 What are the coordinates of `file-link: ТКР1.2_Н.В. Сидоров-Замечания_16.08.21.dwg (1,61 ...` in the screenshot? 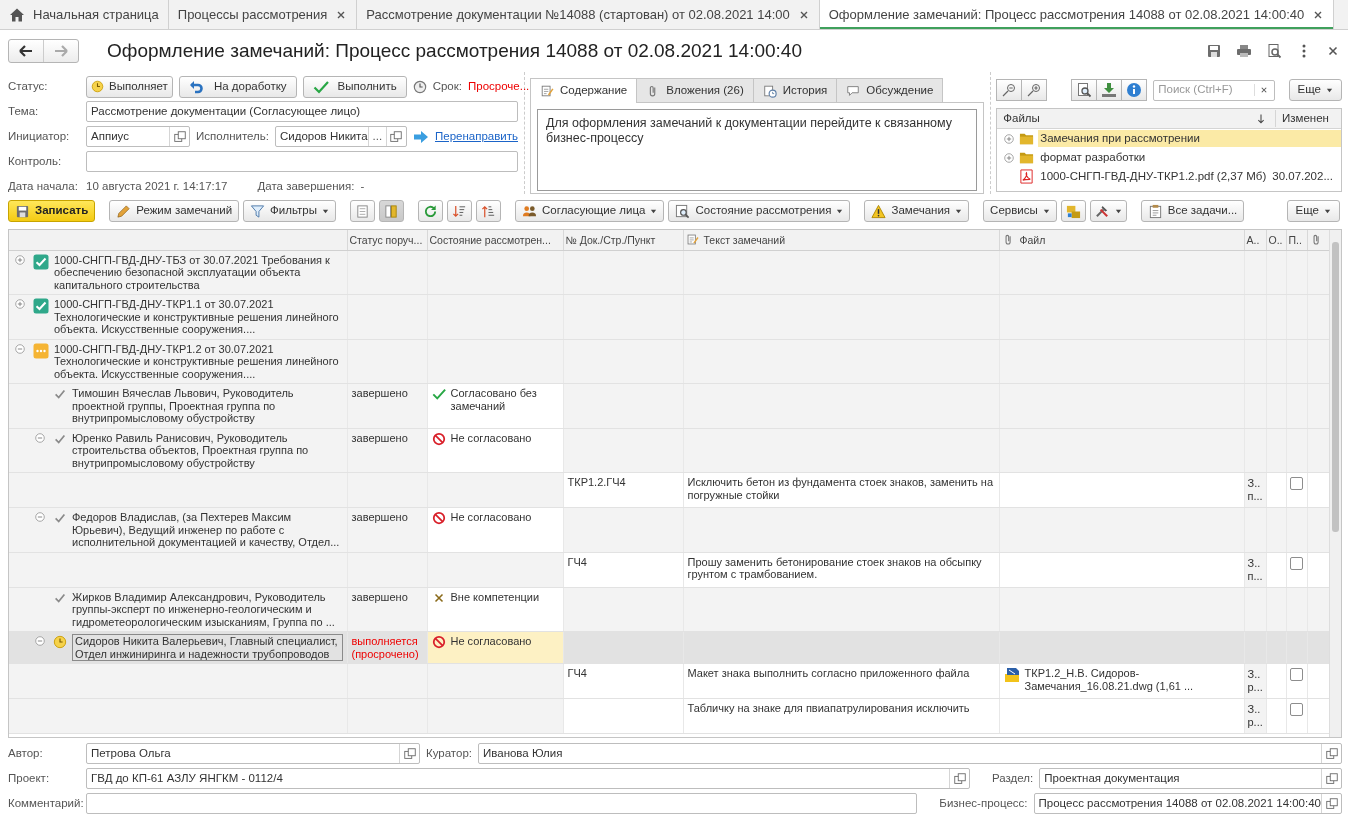 It's located at (1132, 679).